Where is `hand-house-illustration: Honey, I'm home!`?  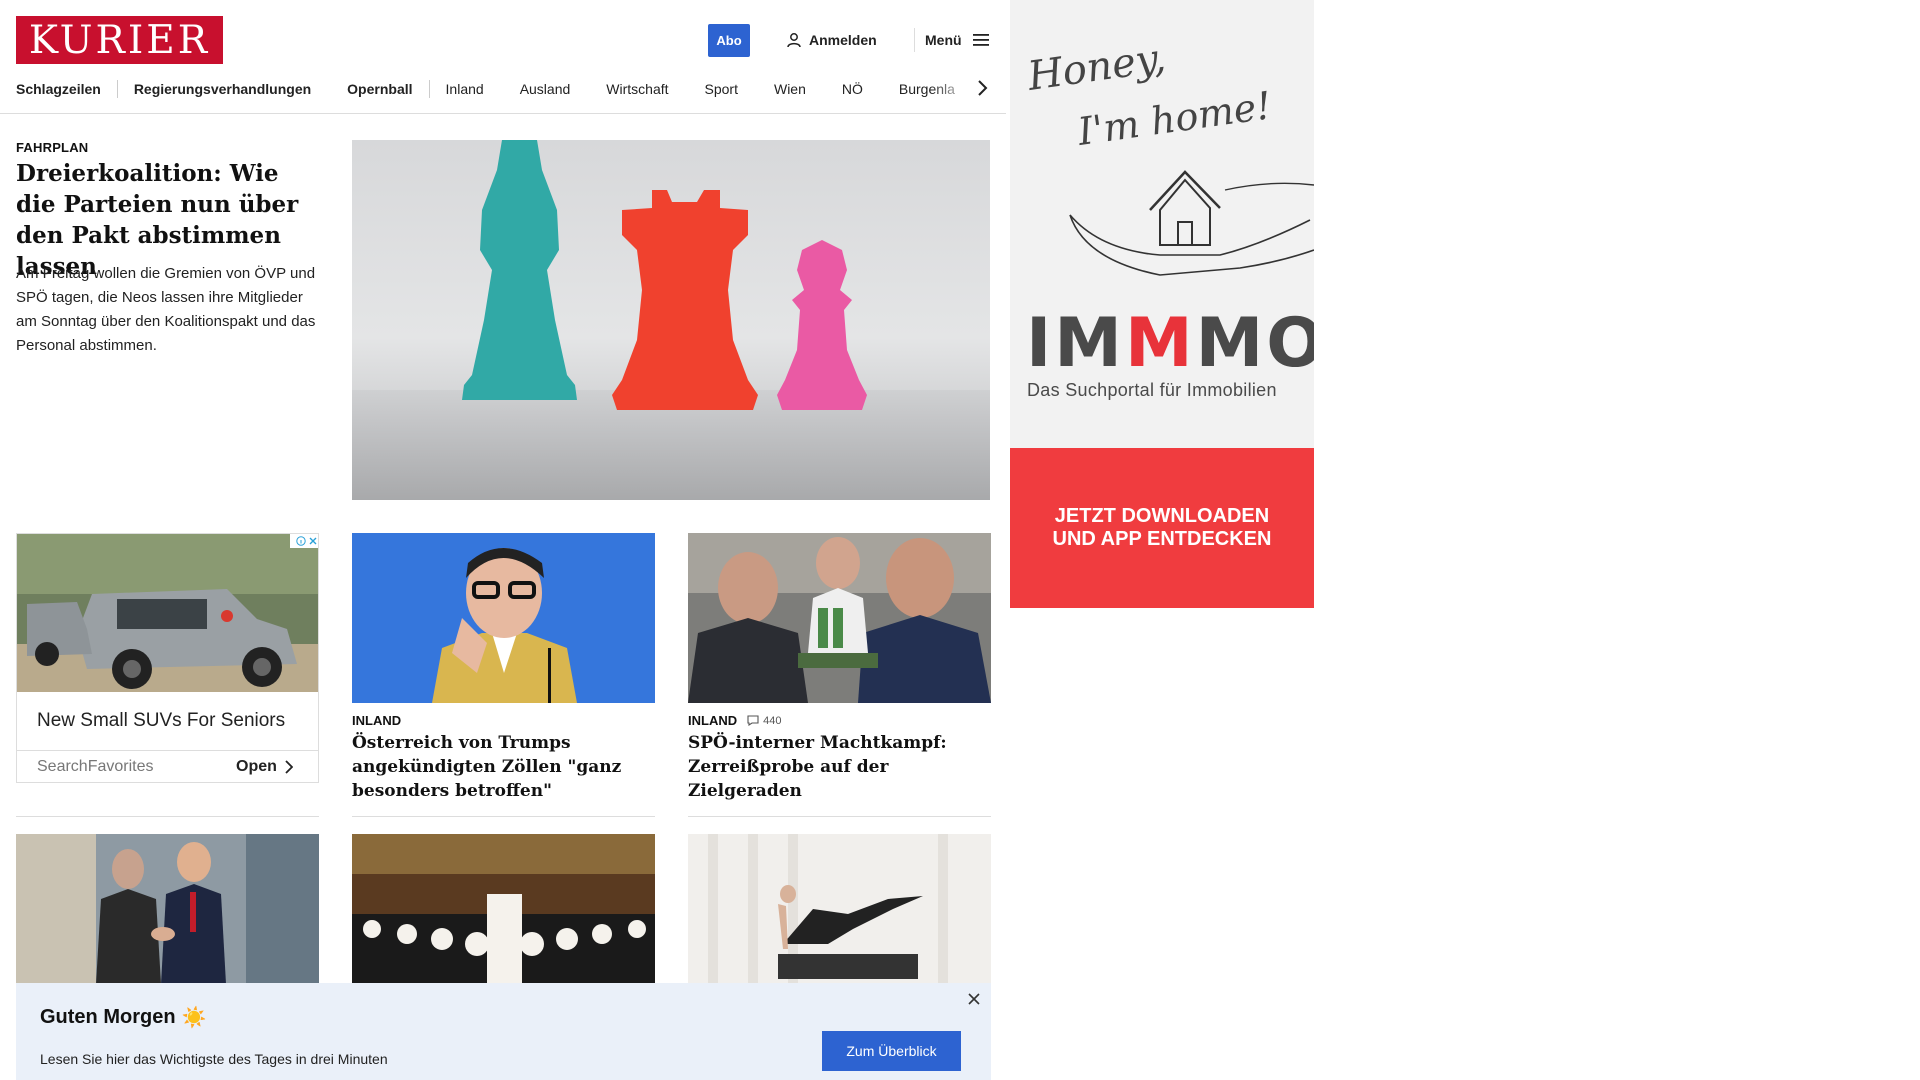 hand-house-illustration: Honey, I'm home! is located at coordinates (1169, 158).